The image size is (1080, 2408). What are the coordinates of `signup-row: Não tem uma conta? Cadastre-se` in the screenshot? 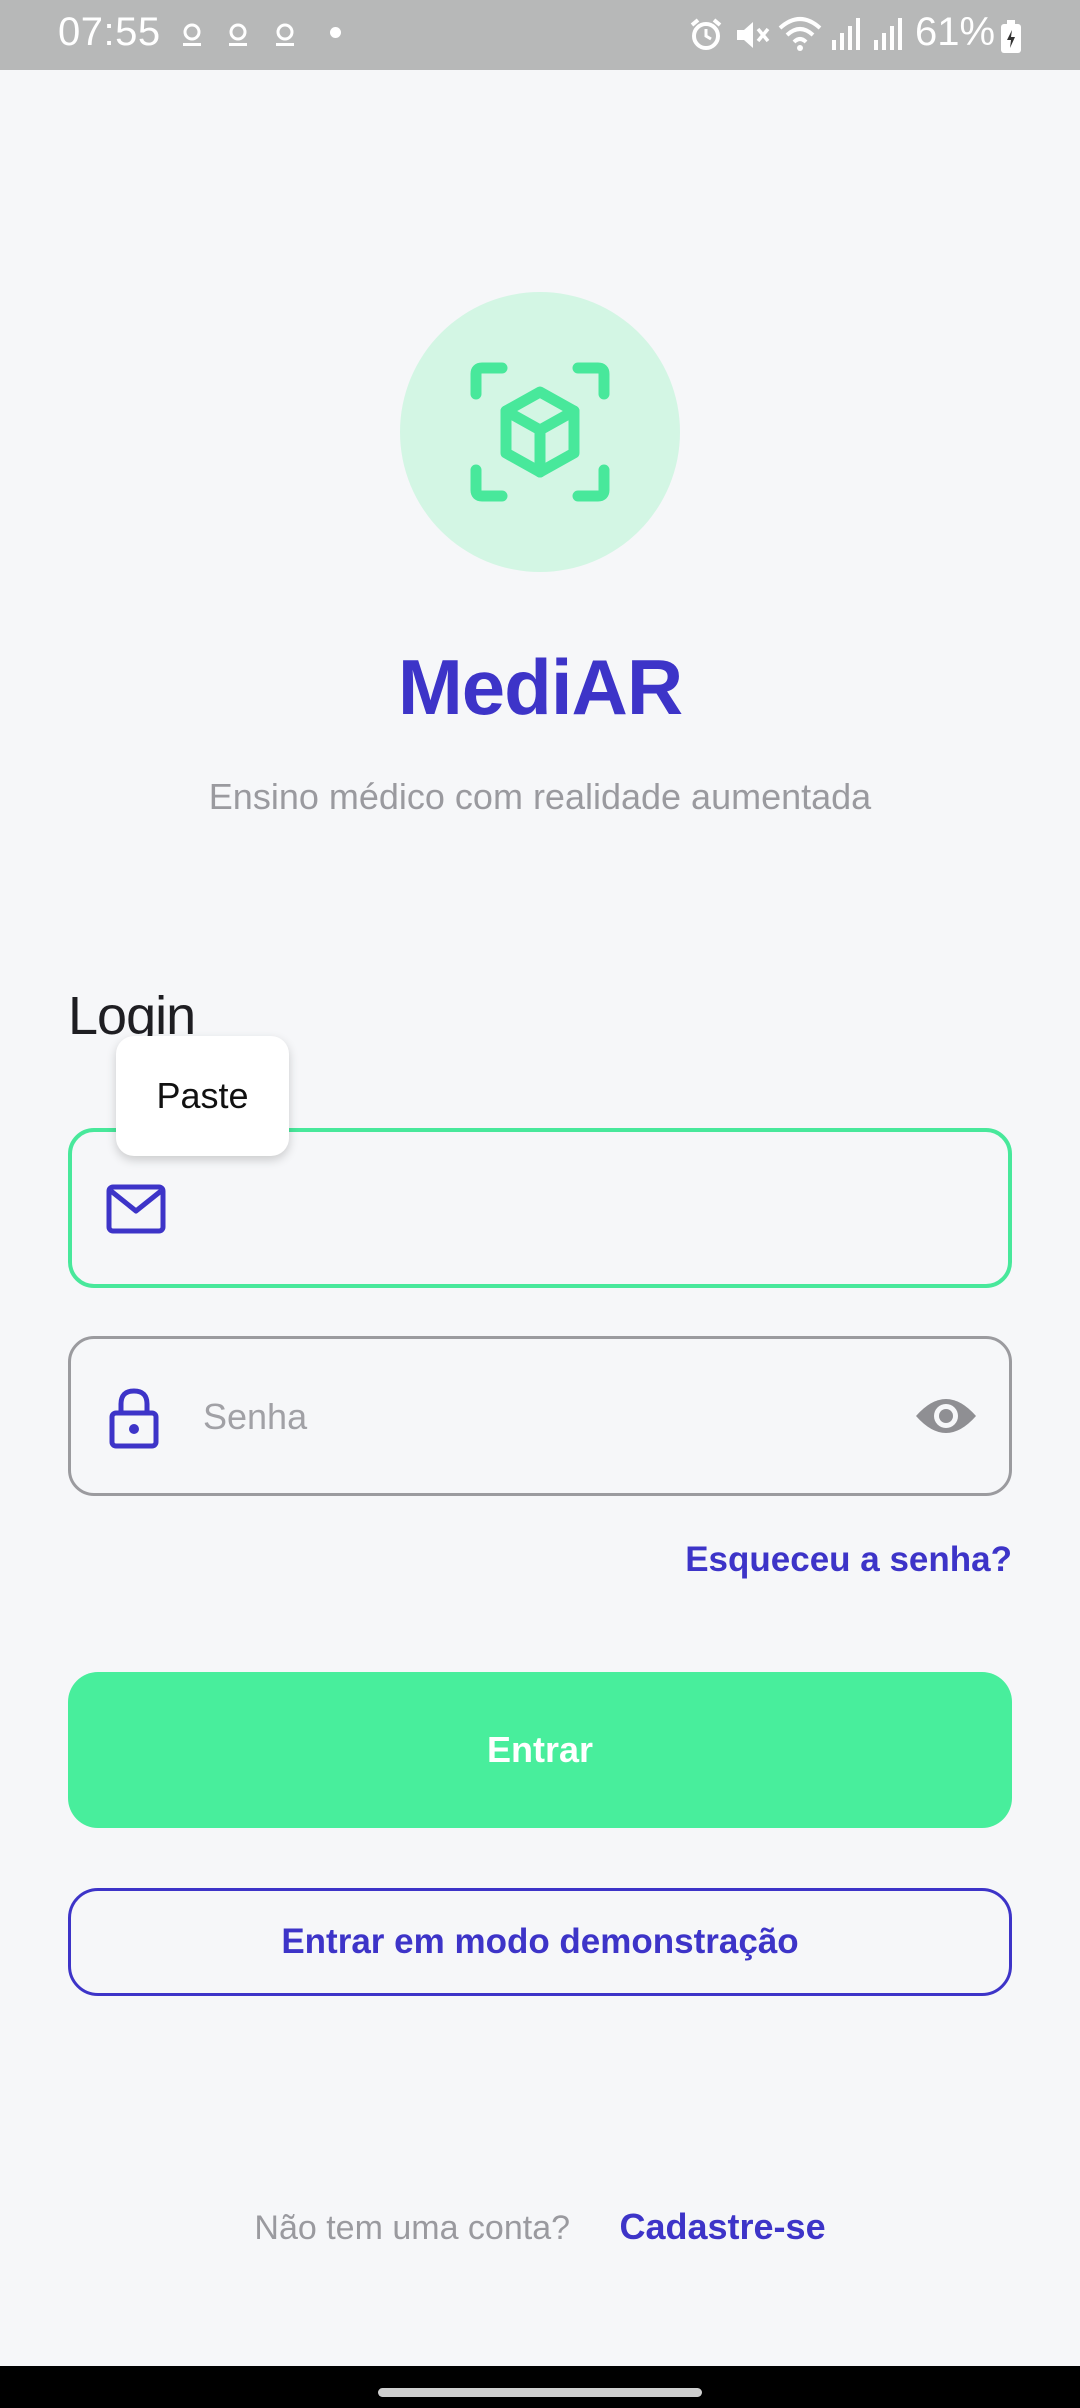 It's located at (540, 2227).